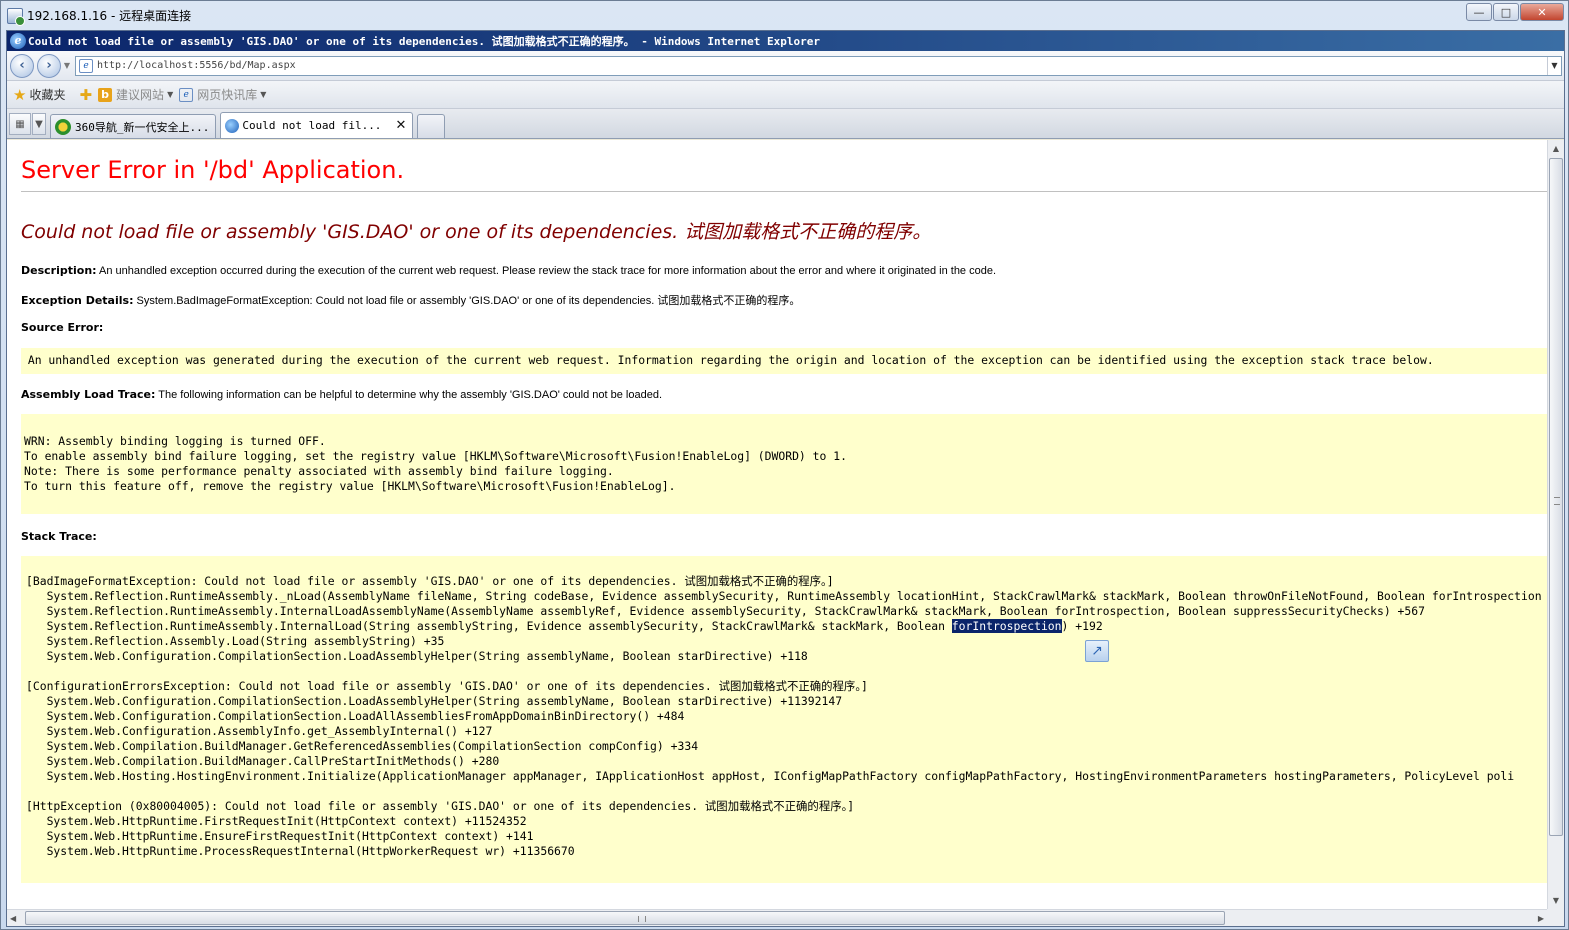 The width and height of the screenshot is (1569, 930). I want to click on accelerator-icon: ↗, so click(1097, 651).